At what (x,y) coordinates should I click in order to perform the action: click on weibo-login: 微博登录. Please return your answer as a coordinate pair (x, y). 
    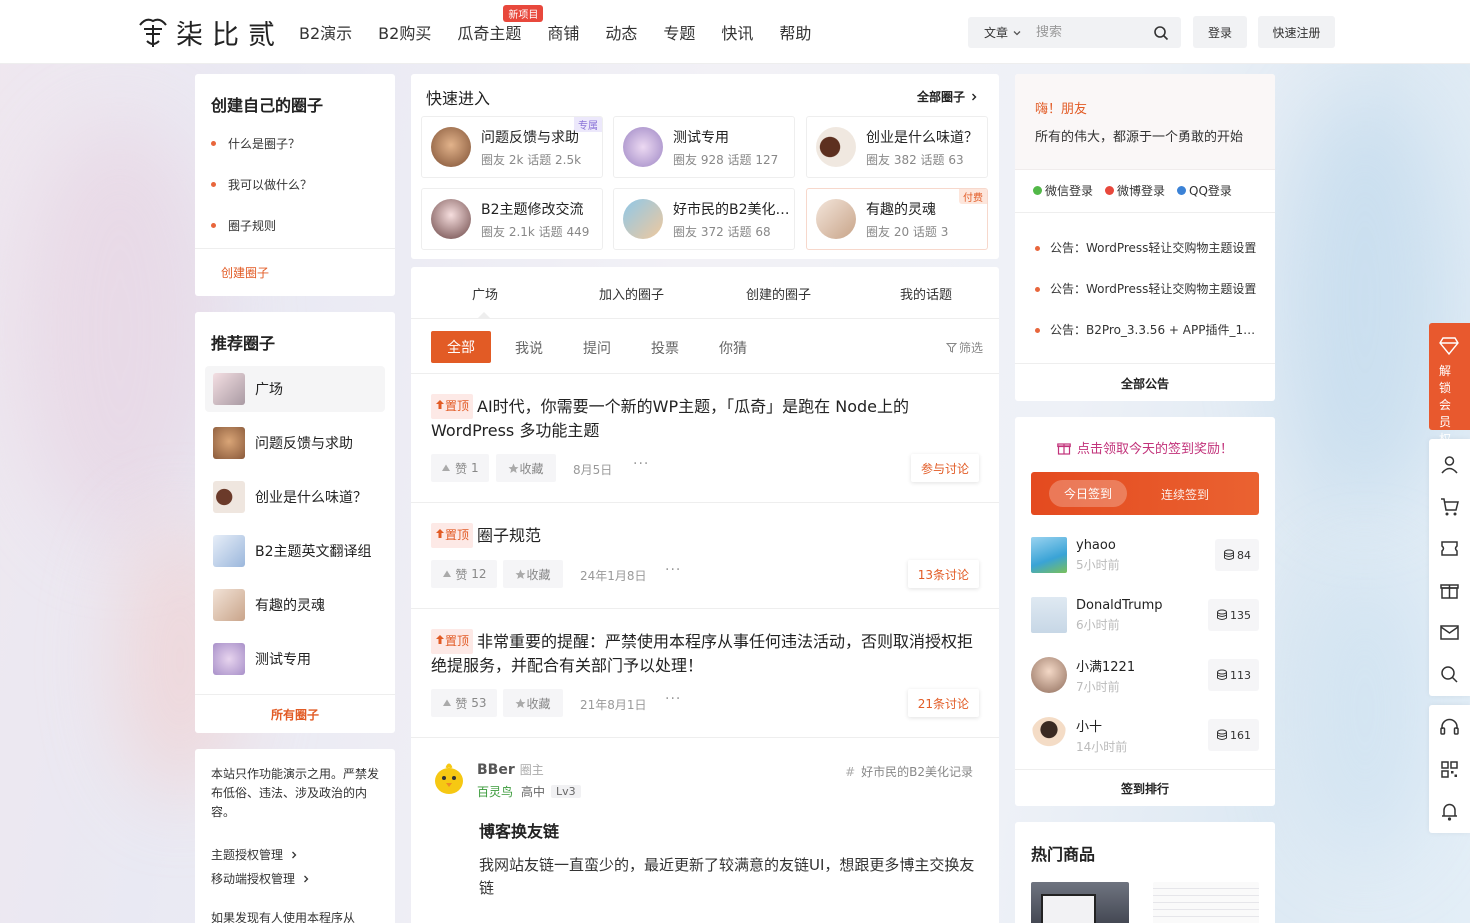
    Looking at the image, I should click on (1135, 190).